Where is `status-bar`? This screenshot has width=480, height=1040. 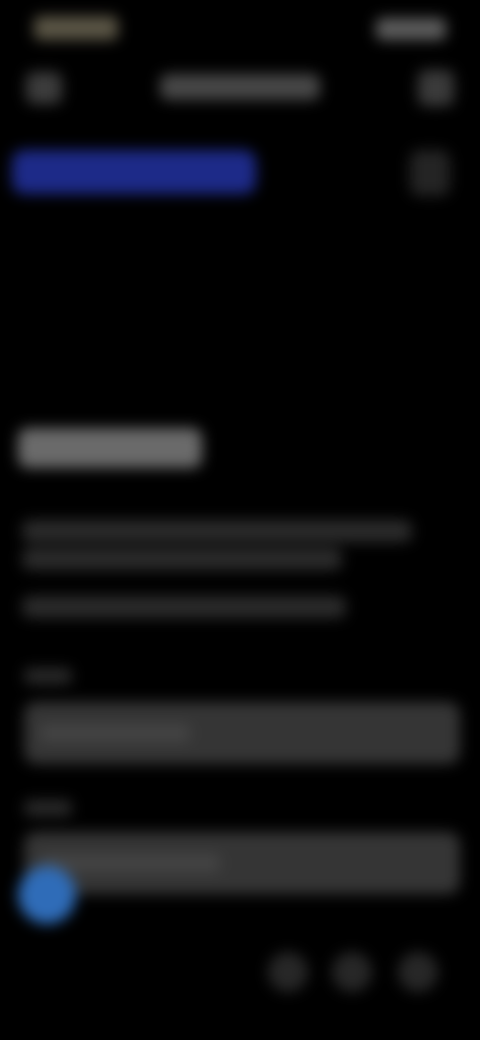 status-bar is located at coordinates (240, 30).